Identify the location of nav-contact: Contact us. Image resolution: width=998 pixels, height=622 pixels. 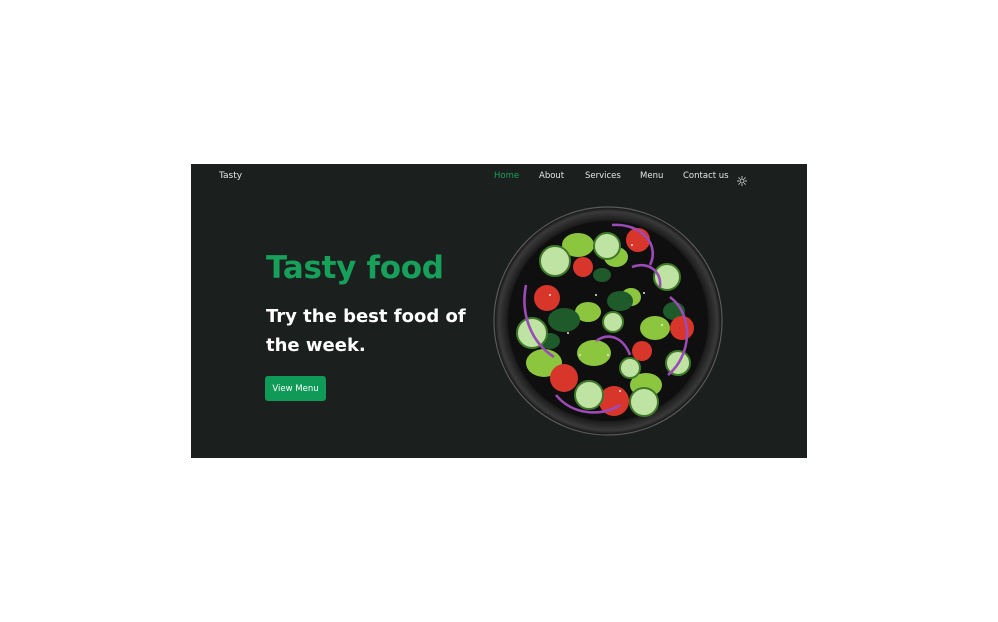
(706, 176).